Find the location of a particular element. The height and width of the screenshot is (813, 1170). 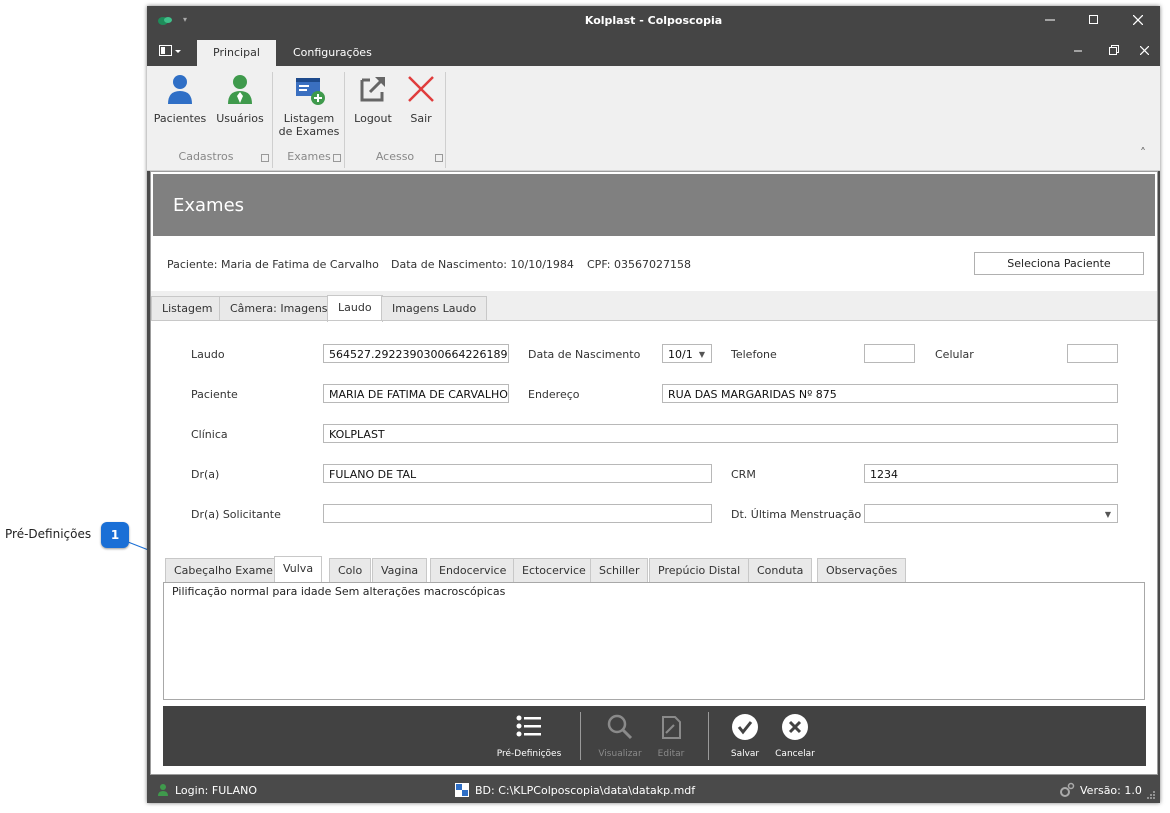

pacientes-button: Pacientes is located at coordinates (180, 98).